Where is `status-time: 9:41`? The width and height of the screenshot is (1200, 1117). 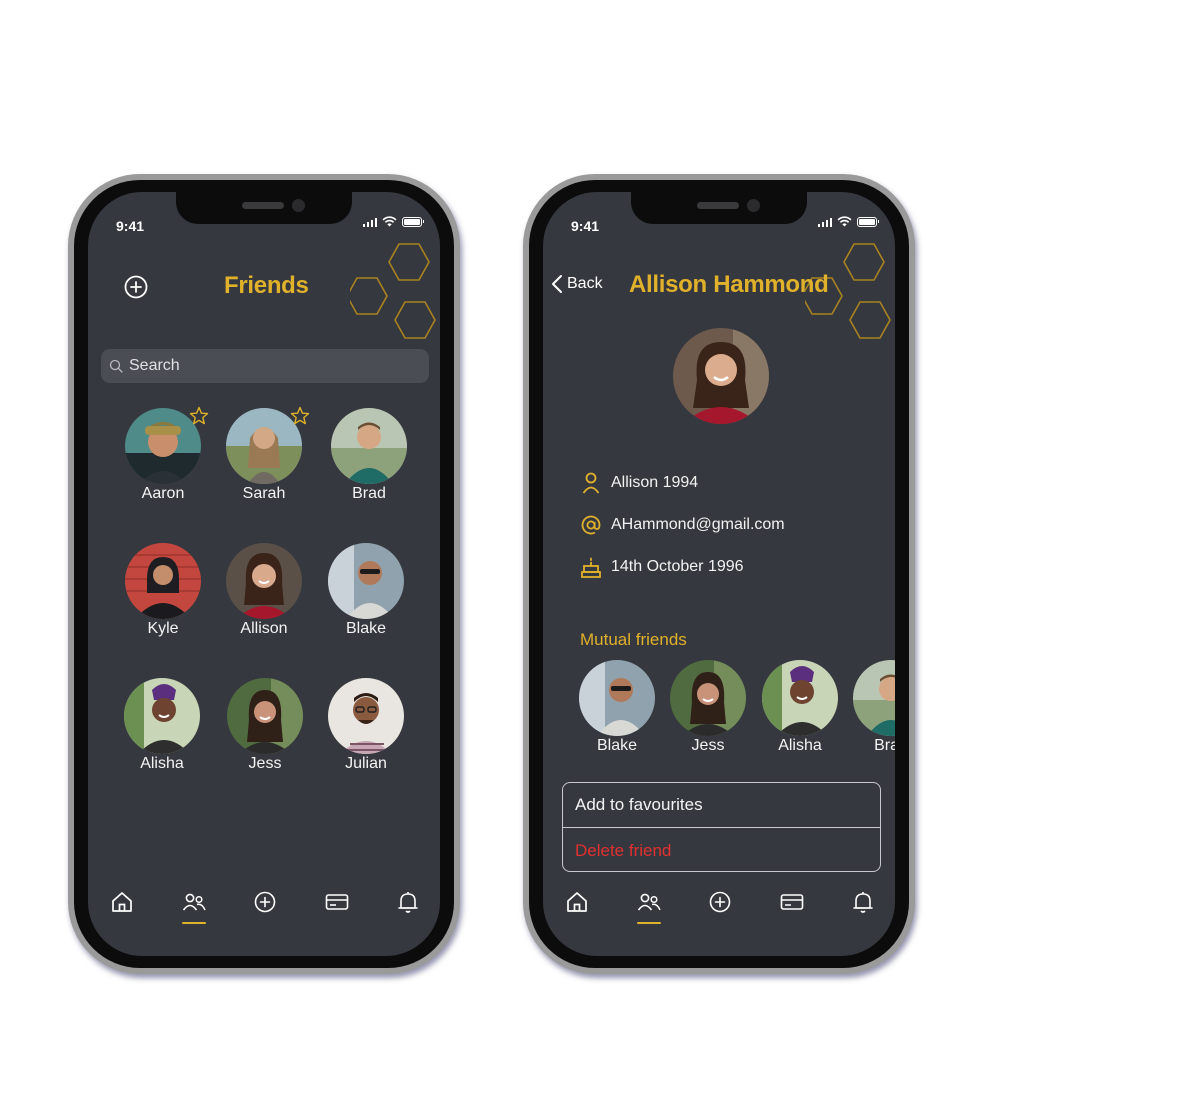 status-time: 9:41 is located at coordinates (585, 226).